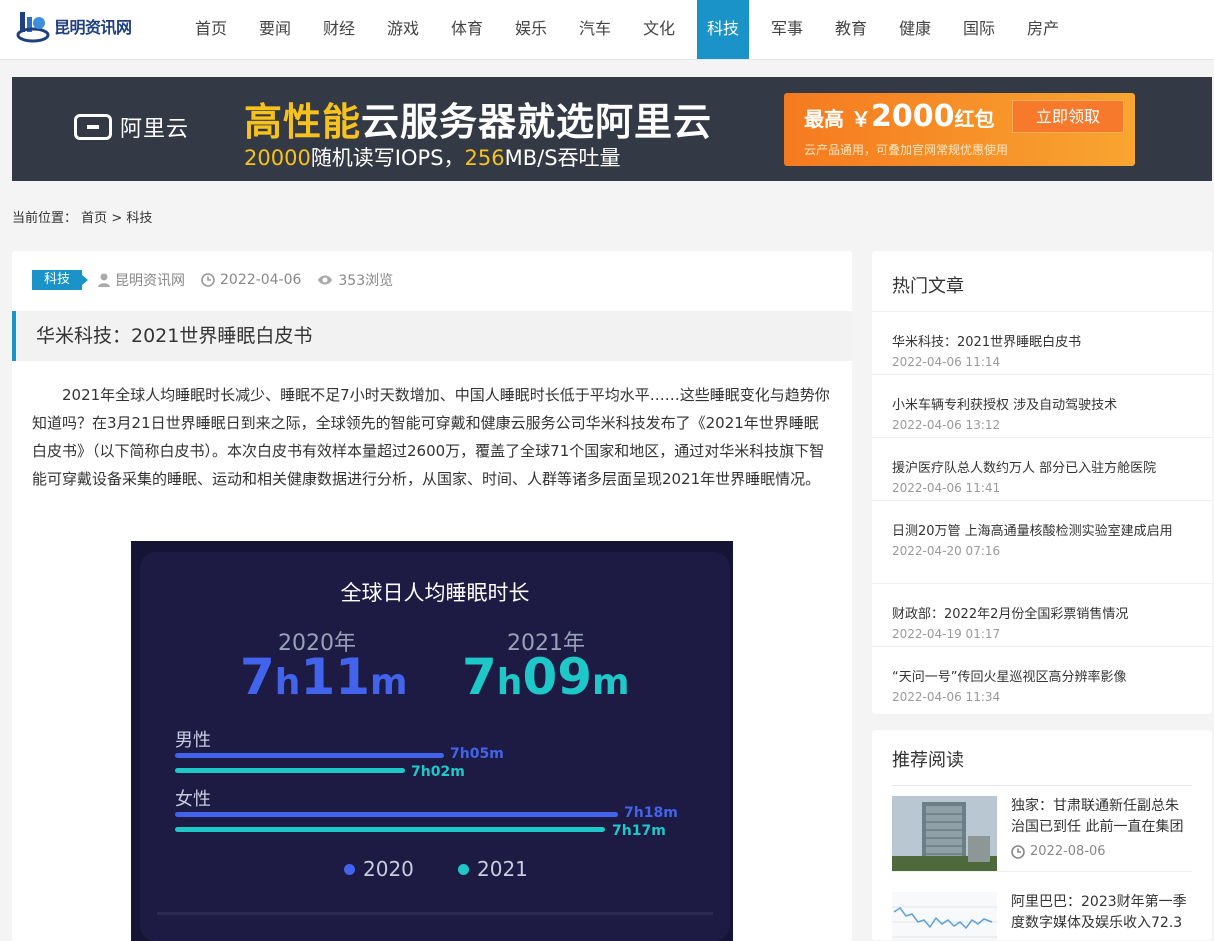 The width and height of the screenshot is (1214, 941). Describe the element at coordinates (974, 119) in the screenshot. I see `amount-suffix: 红包` at that location.